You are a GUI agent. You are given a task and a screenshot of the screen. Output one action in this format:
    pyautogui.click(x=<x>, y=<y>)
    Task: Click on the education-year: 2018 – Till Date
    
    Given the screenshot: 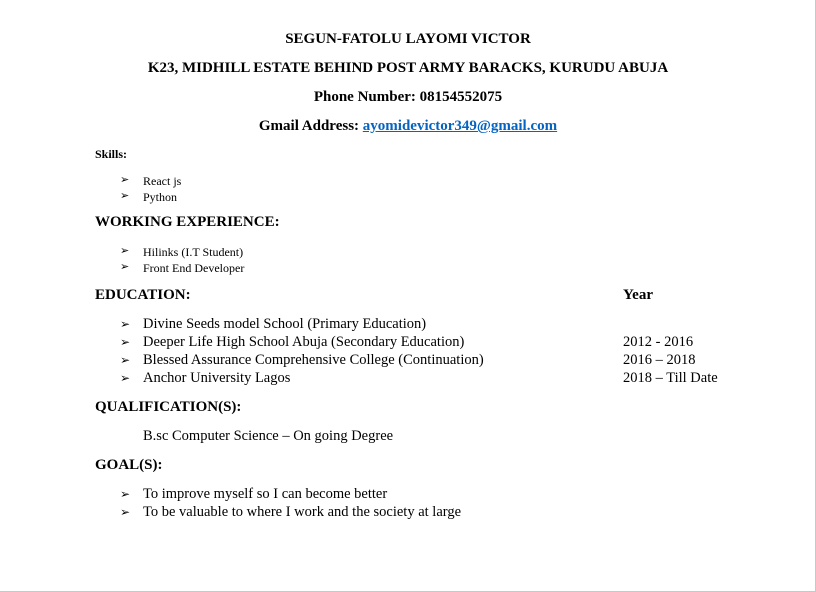 What is the action you would take?
    pyautogui.click(x=670, y=378)
    